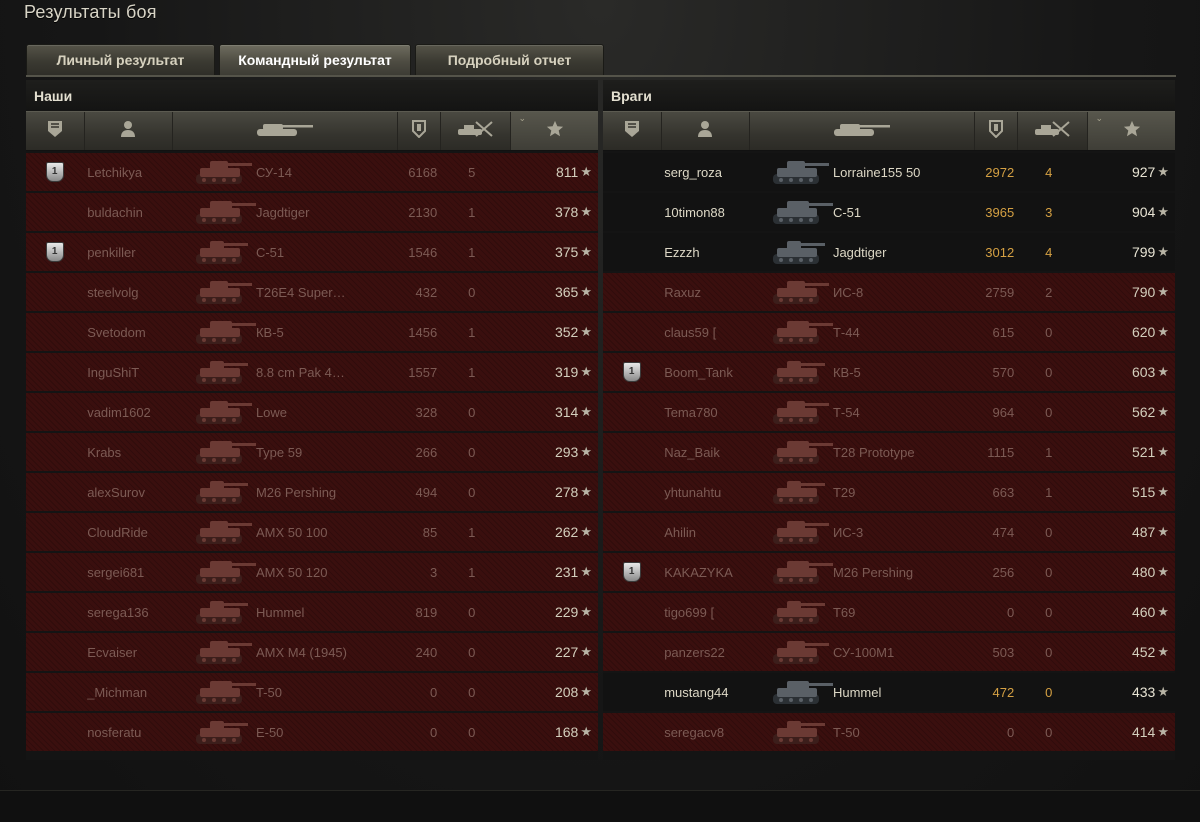  What do you see at coordinates (312, 652) in the screenshot?
I see `player-row: Ecvaiser AMX M4 (1945) 240 0 227 ★` at bounding box center [312, 652].